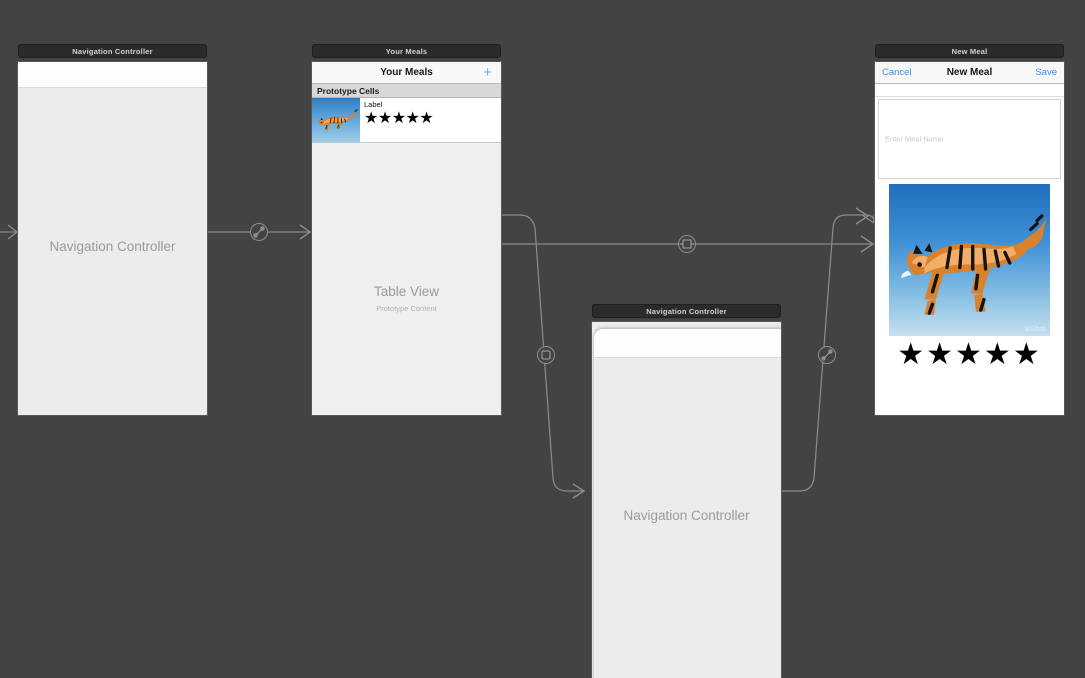 This screenshot has width=1085, height=678. Describe the element at coordinates (914, 139) in the screenshot. I see `meal-name-placeholder: Enter Meal Name` at that location.